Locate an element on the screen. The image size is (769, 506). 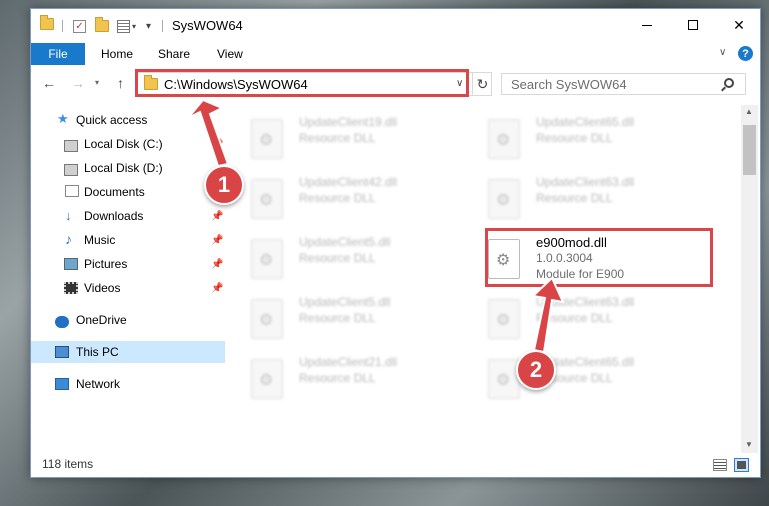
minimize-icon is located at coordinates (647, 25).